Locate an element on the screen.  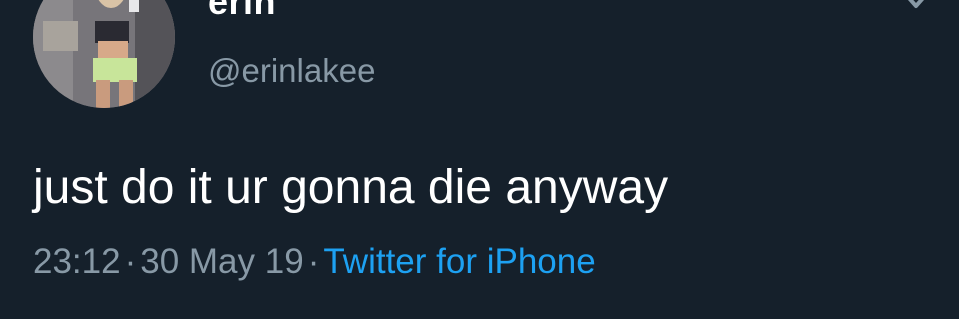
tweet-meta: 23:12 · 30 May 19 · Twitter for iPhone is located at coordinates (314, 262).